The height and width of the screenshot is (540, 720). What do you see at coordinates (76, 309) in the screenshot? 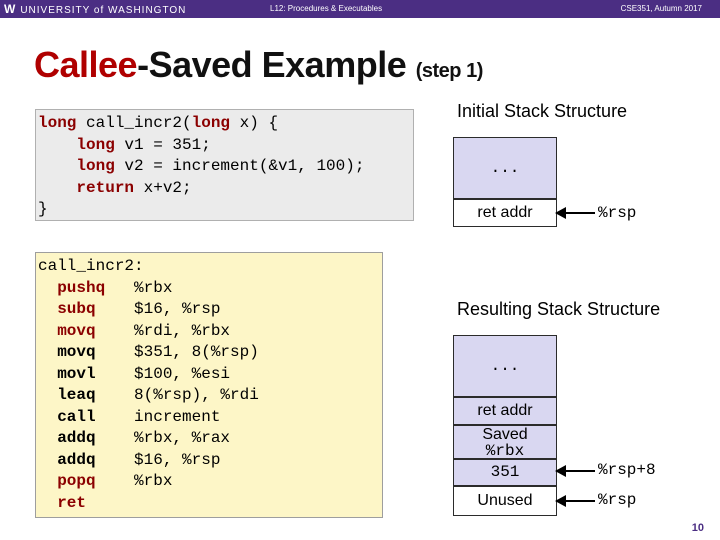
I see `asm-op: subq` at bounding box center [76, 309].